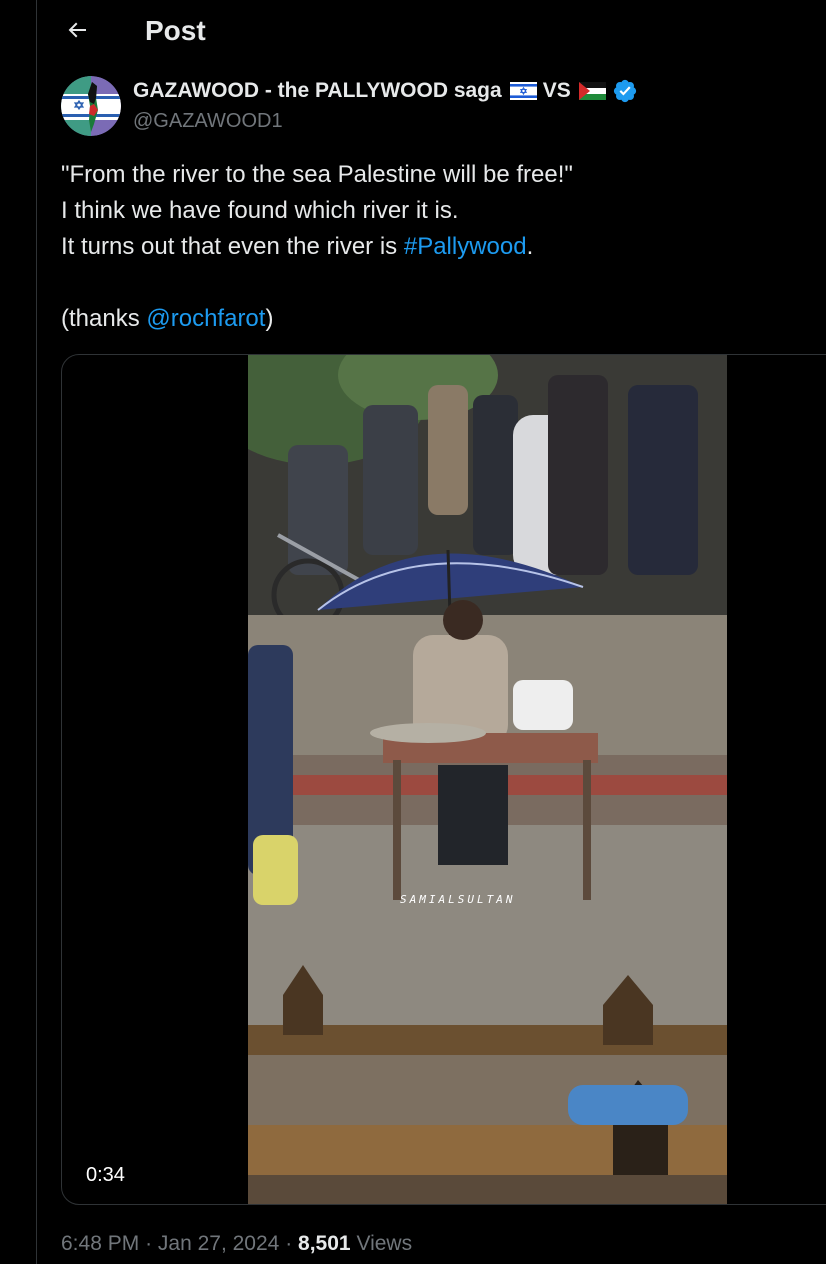  What do you see at coordinates (556, 90) in the screenshot?
I see `vs-label: VS` at bounding box center [556, 90].